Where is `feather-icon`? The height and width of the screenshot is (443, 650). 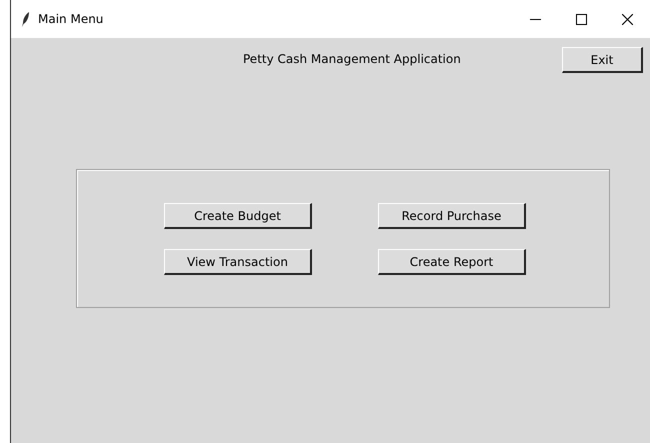 feather-icon is located at coordinates (26, 19).